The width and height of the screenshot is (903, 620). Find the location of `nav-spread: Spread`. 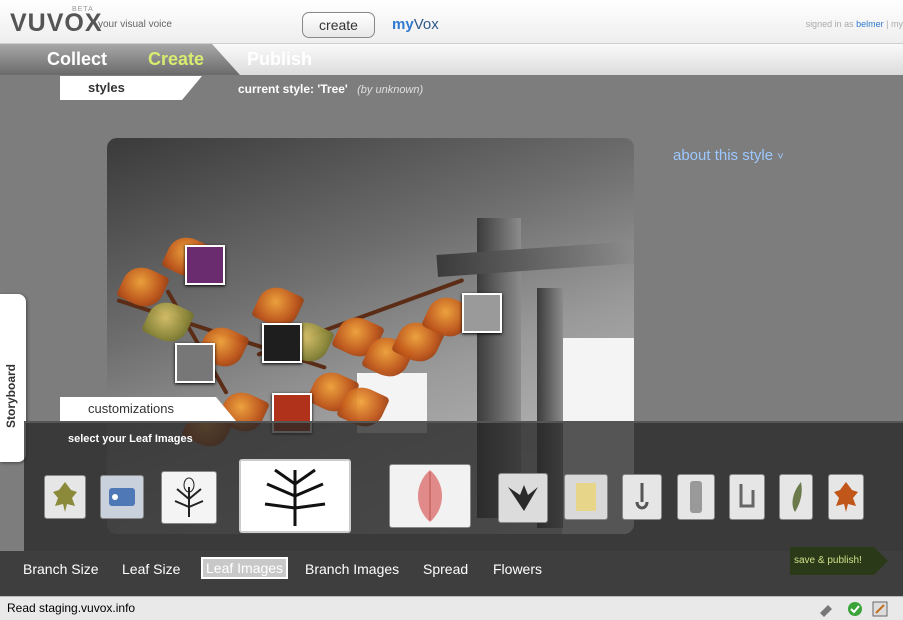

nav-spread: Spread is located at coordinates (445, 569).